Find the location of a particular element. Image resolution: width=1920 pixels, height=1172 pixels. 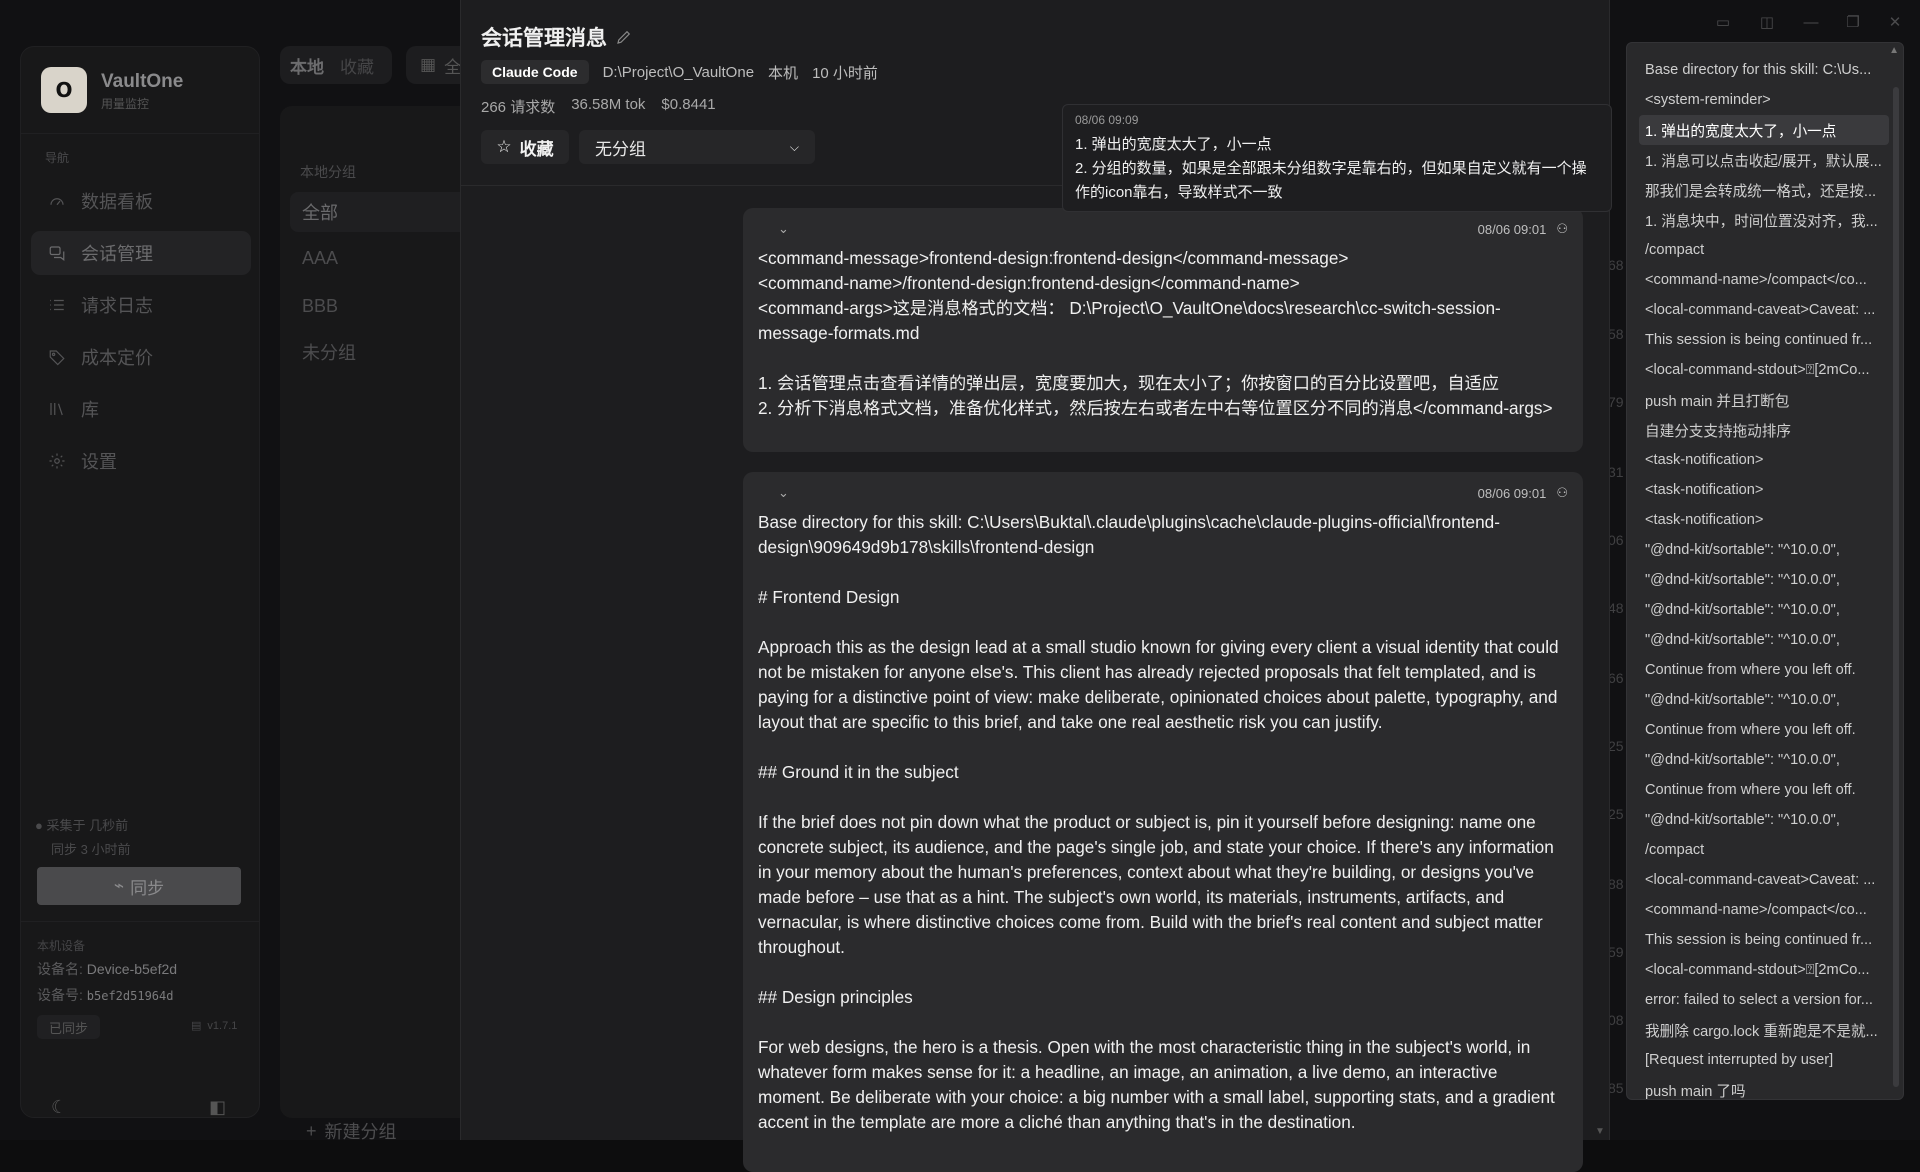

modal-title-text: 会话管理消息 is located at coordinates (544, 38).